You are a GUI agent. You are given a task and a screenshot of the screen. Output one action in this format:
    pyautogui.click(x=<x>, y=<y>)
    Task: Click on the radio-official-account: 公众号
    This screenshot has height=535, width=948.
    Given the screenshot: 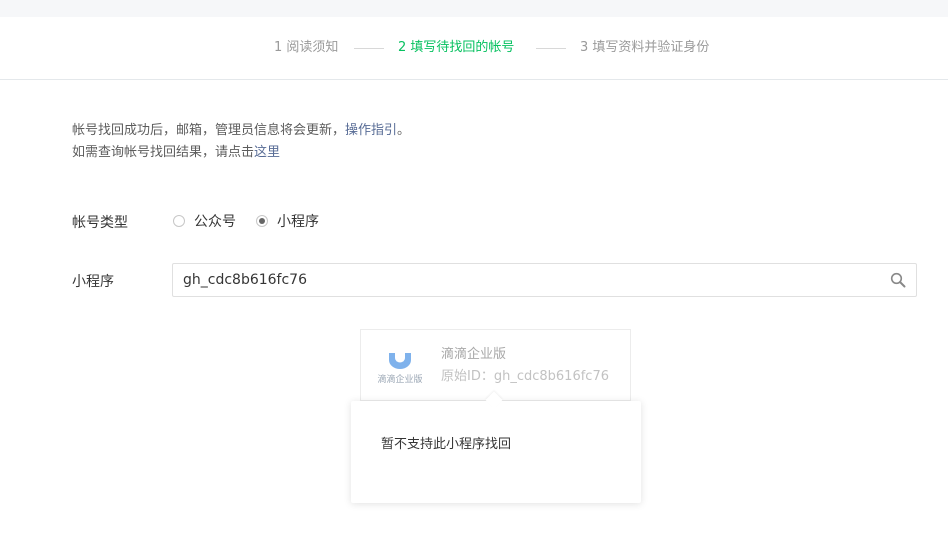 What is the action you would take?
    pyautogui.click(x=204, y=221)
    